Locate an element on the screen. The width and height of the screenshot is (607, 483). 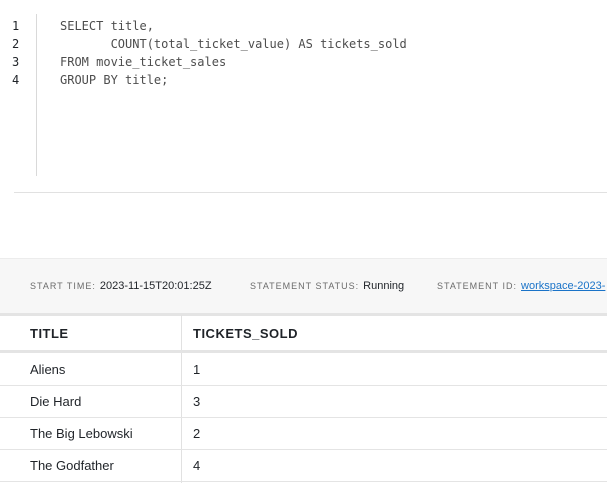
cell-title: The Big Lebowski is located at coordinates (81, 433).